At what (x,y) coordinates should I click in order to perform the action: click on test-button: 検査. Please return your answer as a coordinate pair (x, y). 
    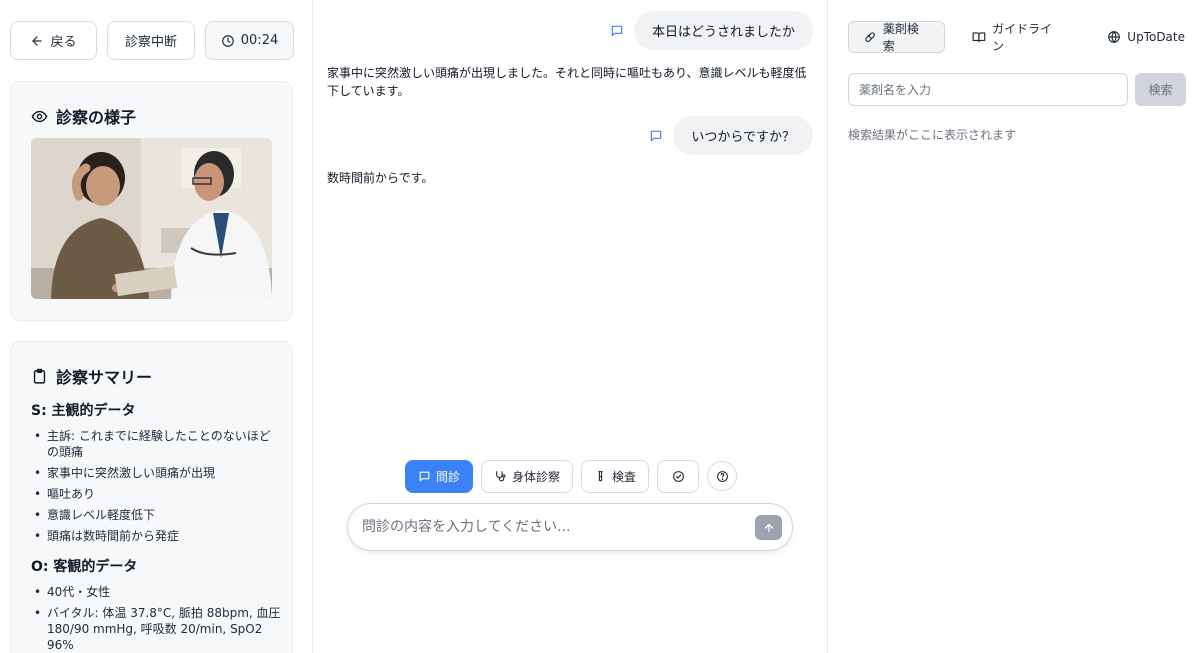
    Looking at the image, I should click on (615, 476).